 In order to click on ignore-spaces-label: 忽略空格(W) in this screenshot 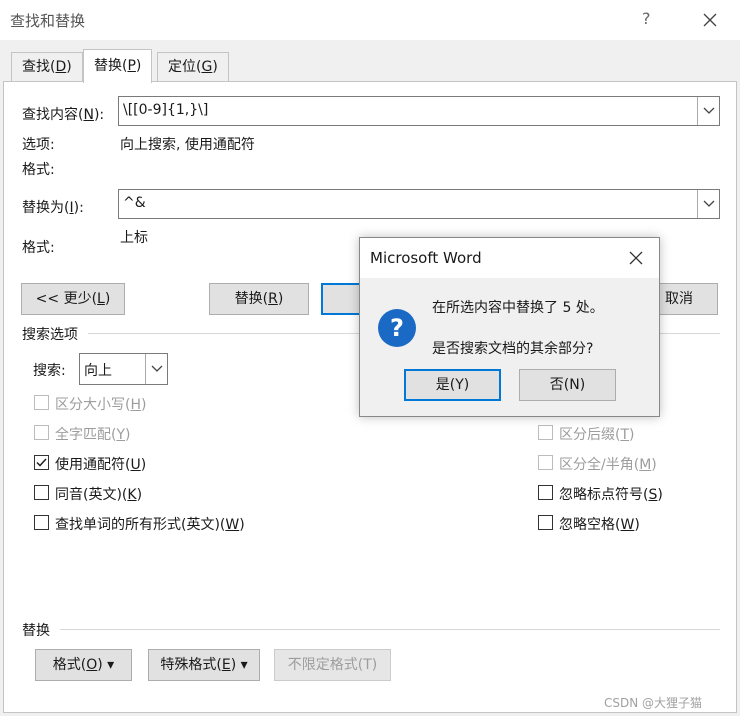, I will do `click(599, 524)`.